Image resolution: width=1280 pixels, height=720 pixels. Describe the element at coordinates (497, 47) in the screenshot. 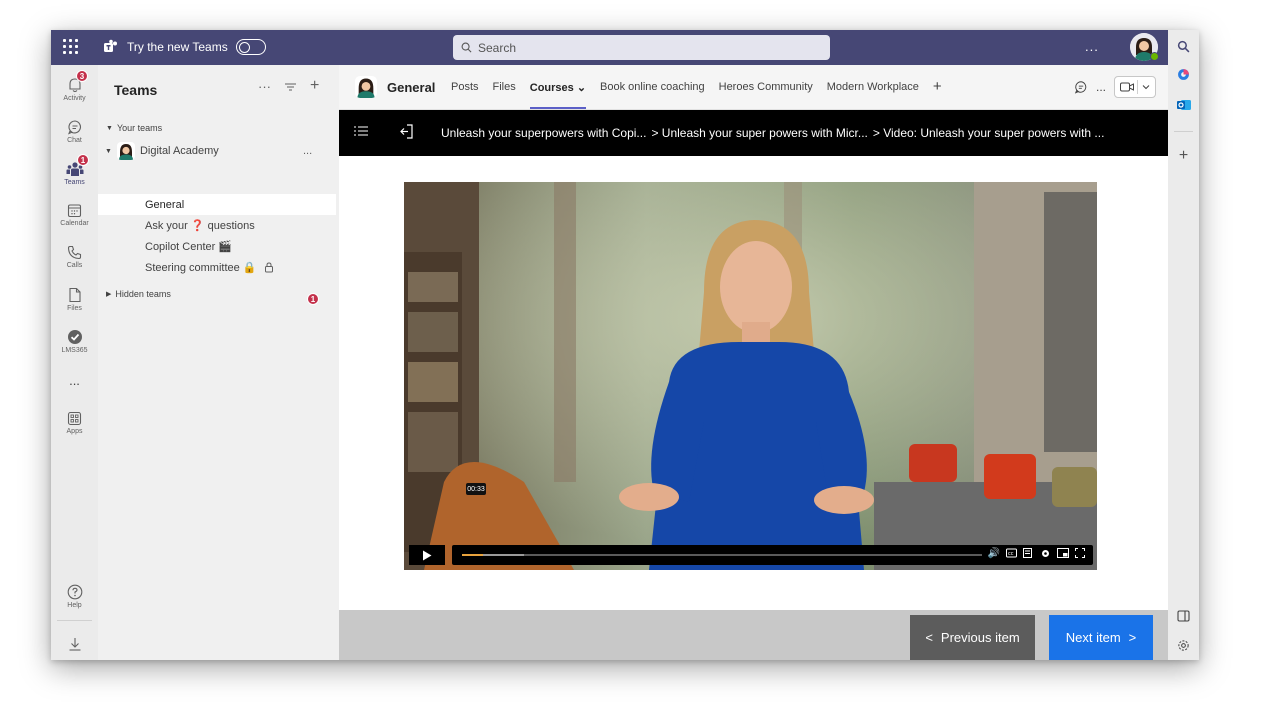

I see `search-placeholder: Search` at that location.